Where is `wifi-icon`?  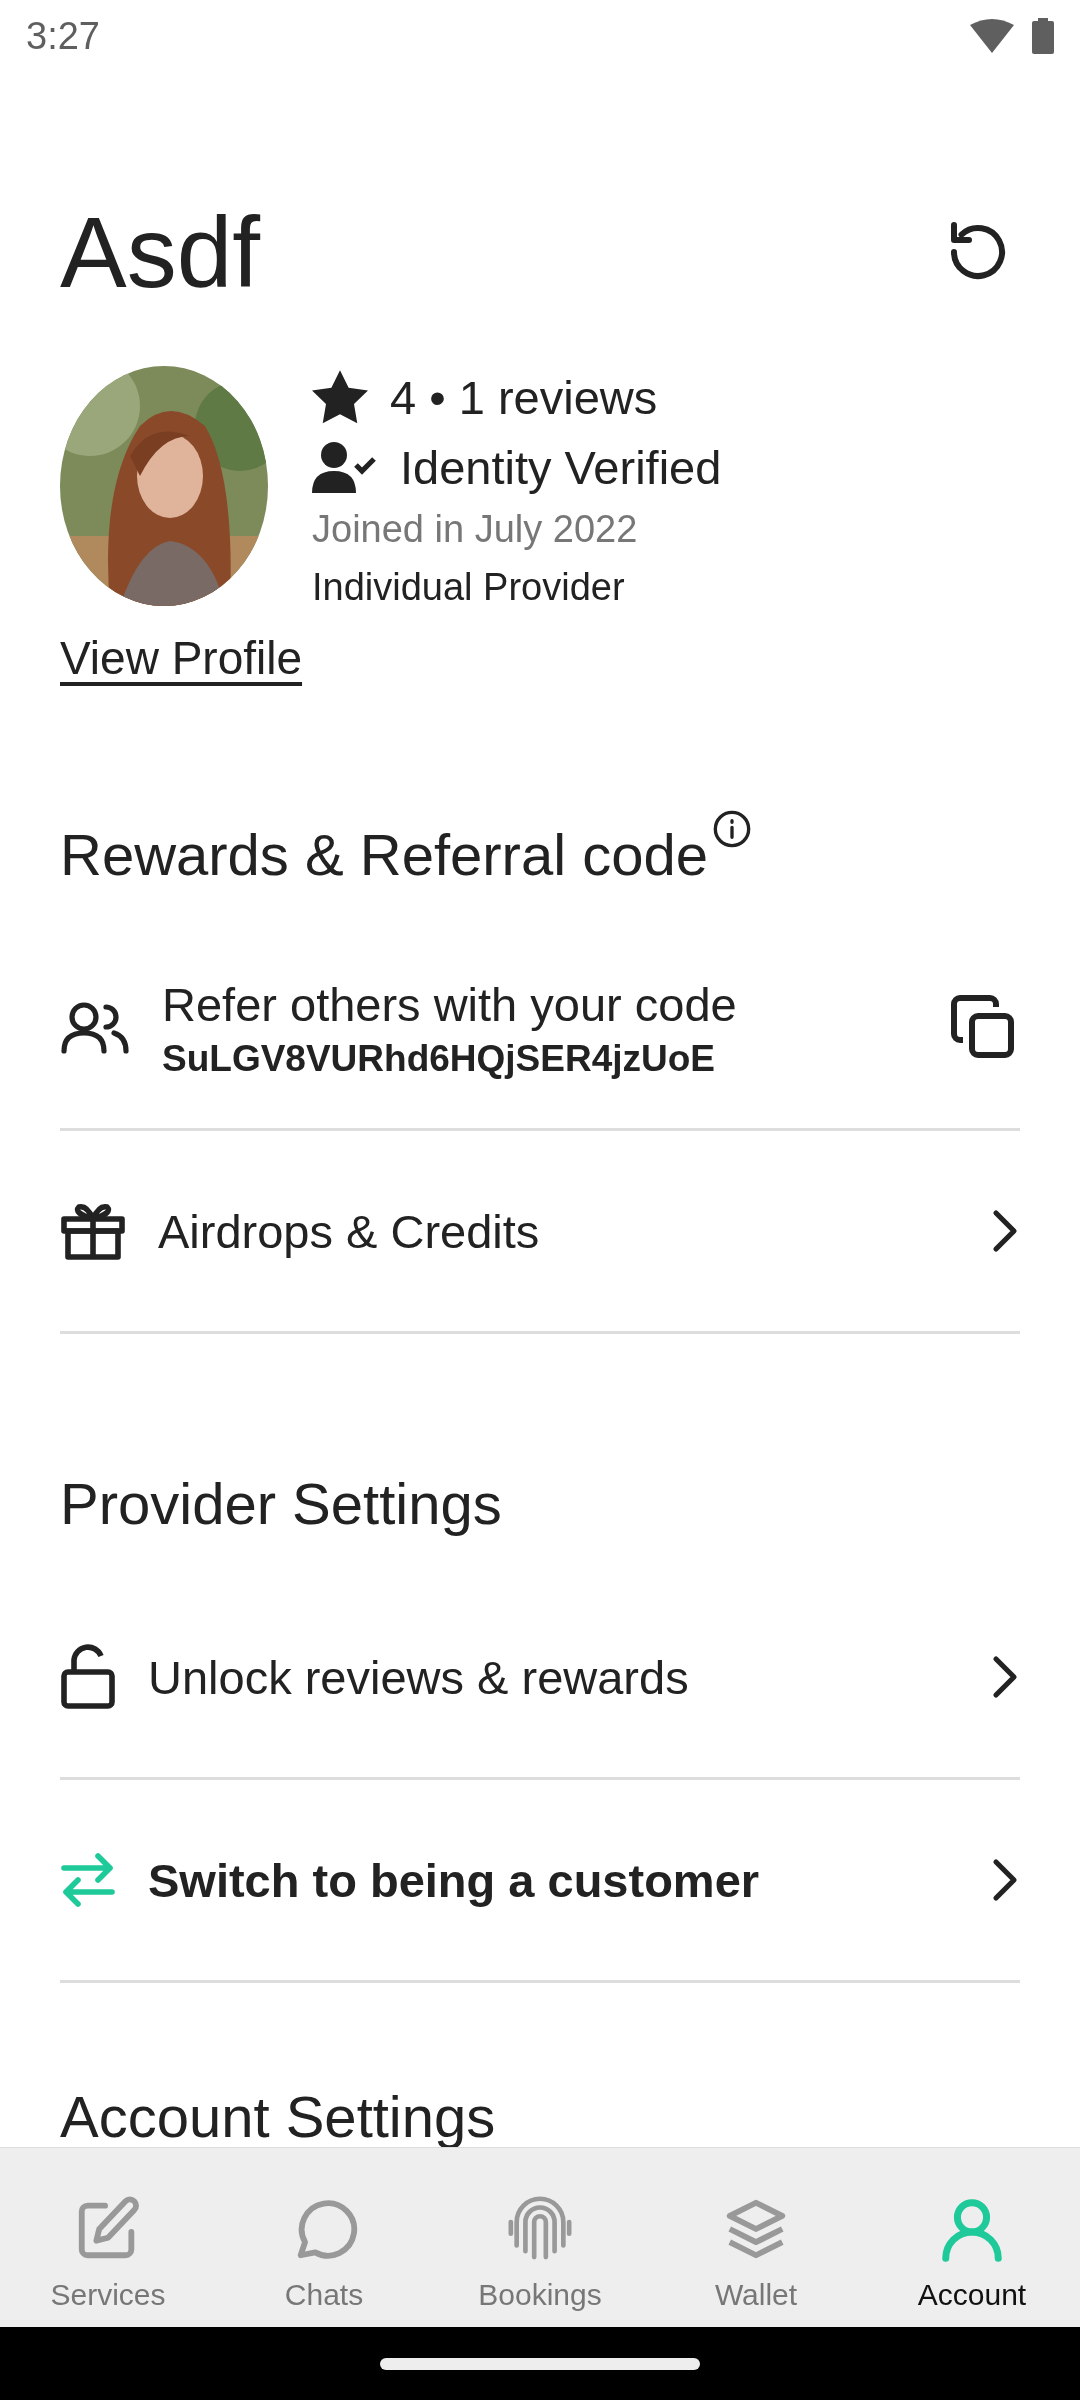
wifi-icon is located at coordinates (992, 36).